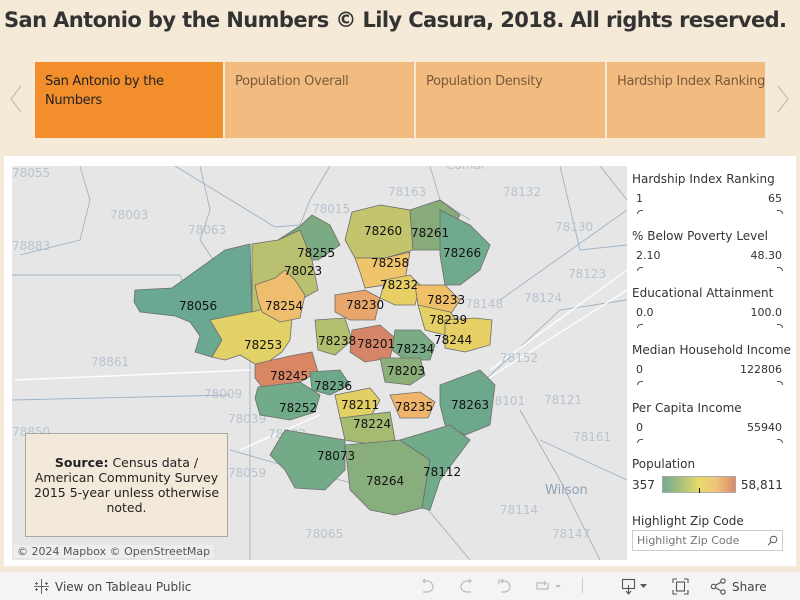 This screenshot has width=800, height=600. Describe the element at coordinates (709, 423) in the screenshot. I see `filter-per-capita-income: Per Capita Income 0 55940` at that location.